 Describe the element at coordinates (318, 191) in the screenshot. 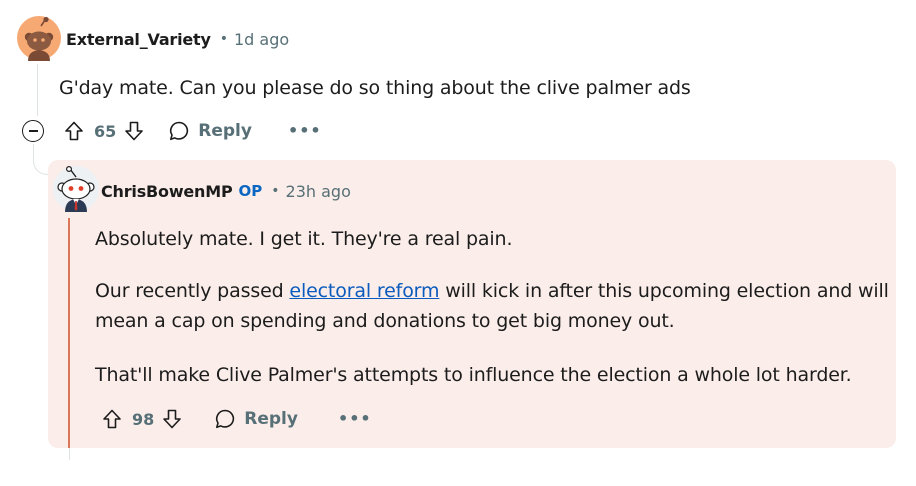

I see `reply-timestamp: 23h ago` at that location.